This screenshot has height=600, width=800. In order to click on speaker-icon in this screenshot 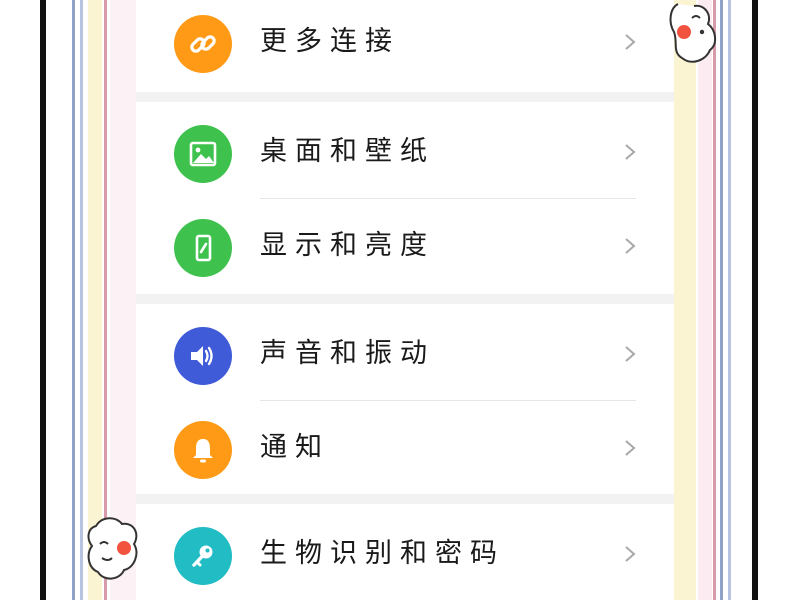, I will do `click(203, 356)`.